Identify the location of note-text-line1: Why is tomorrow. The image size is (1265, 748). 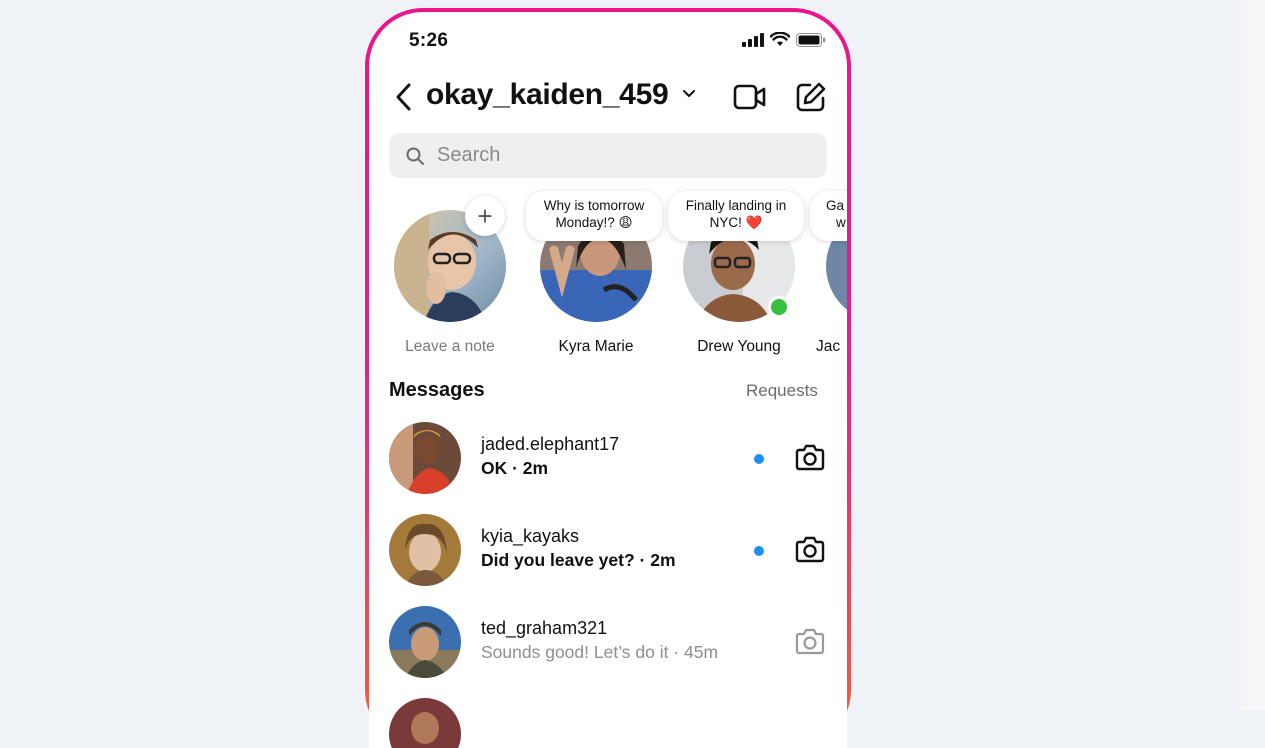
(594, 205).